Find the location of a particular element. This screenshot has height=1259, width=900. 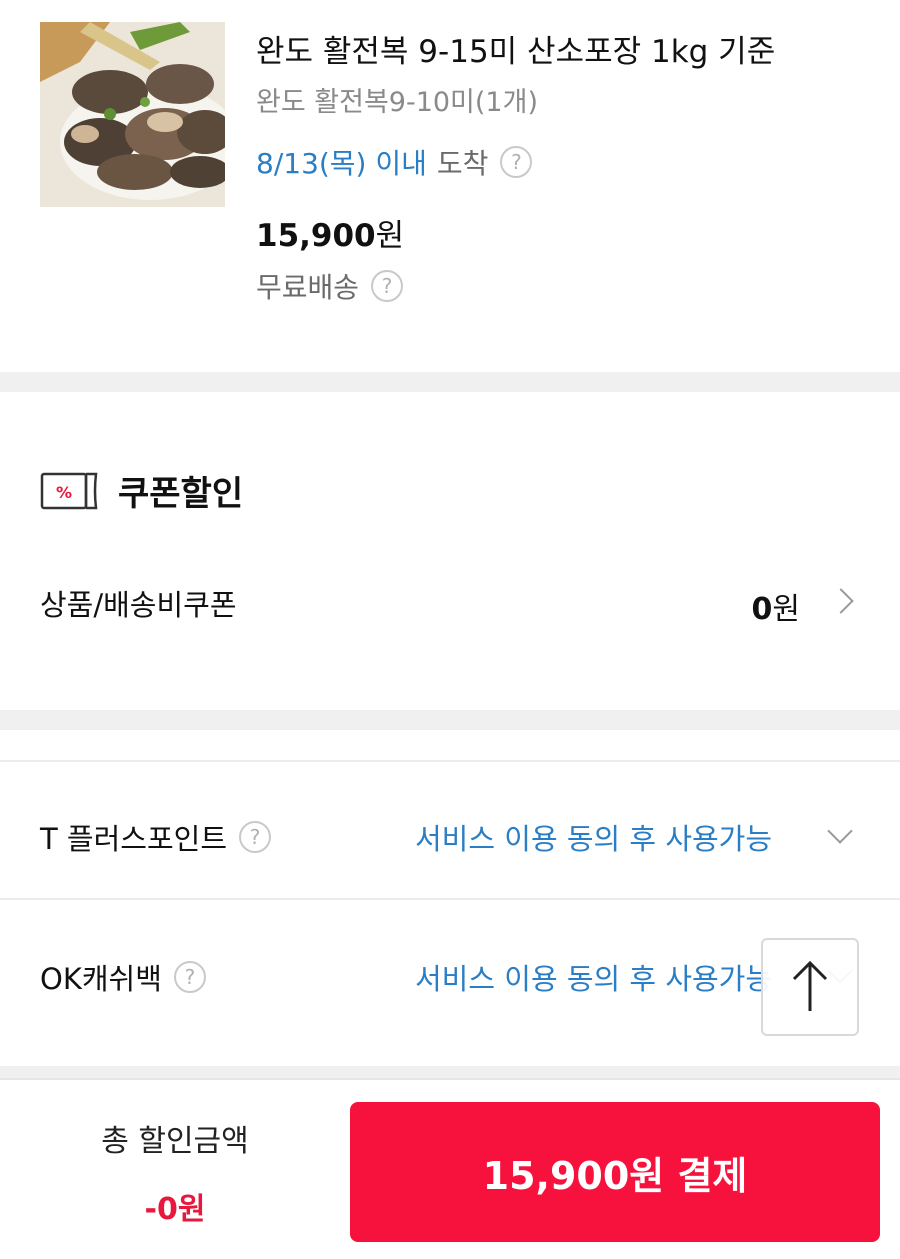

delivery-date: 8/13(목) 이내 is located at coordinates (341, 163).